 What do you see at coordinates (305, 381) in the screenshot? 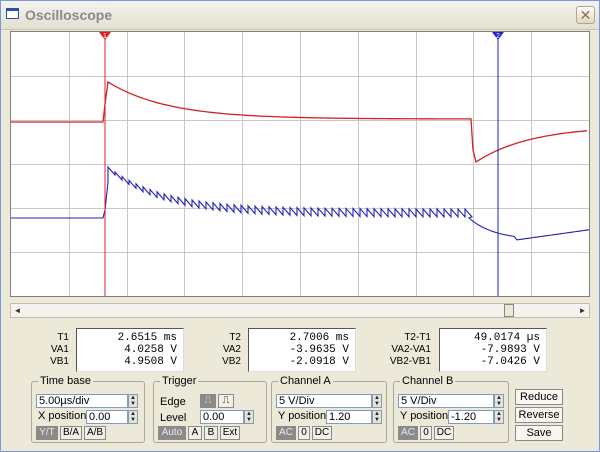
I see `channel-a-title: Channel A` at bounding box center [305, 381].